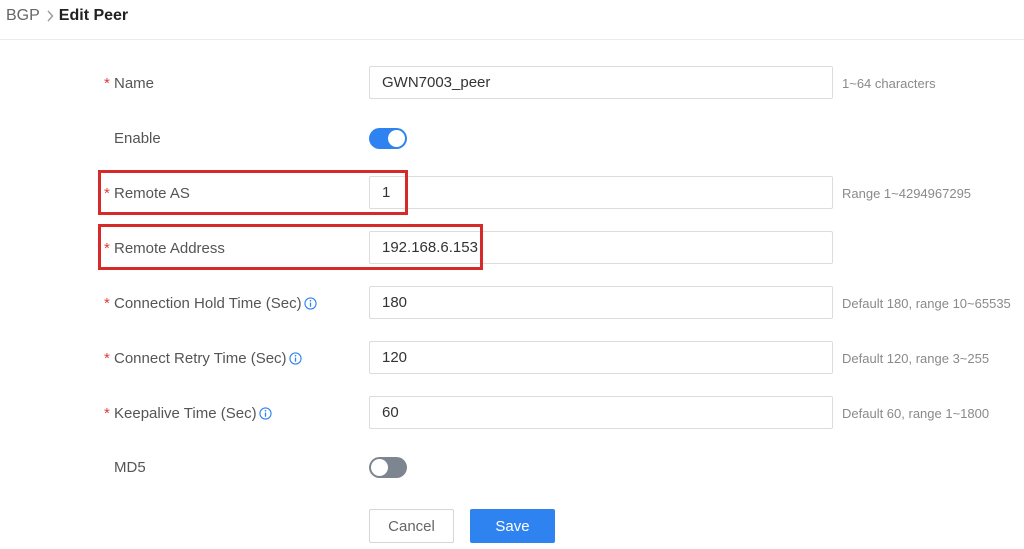  Describe the element at coordinates (137, 138) in the screenshot. I see `enable-label: Enable` at that location.